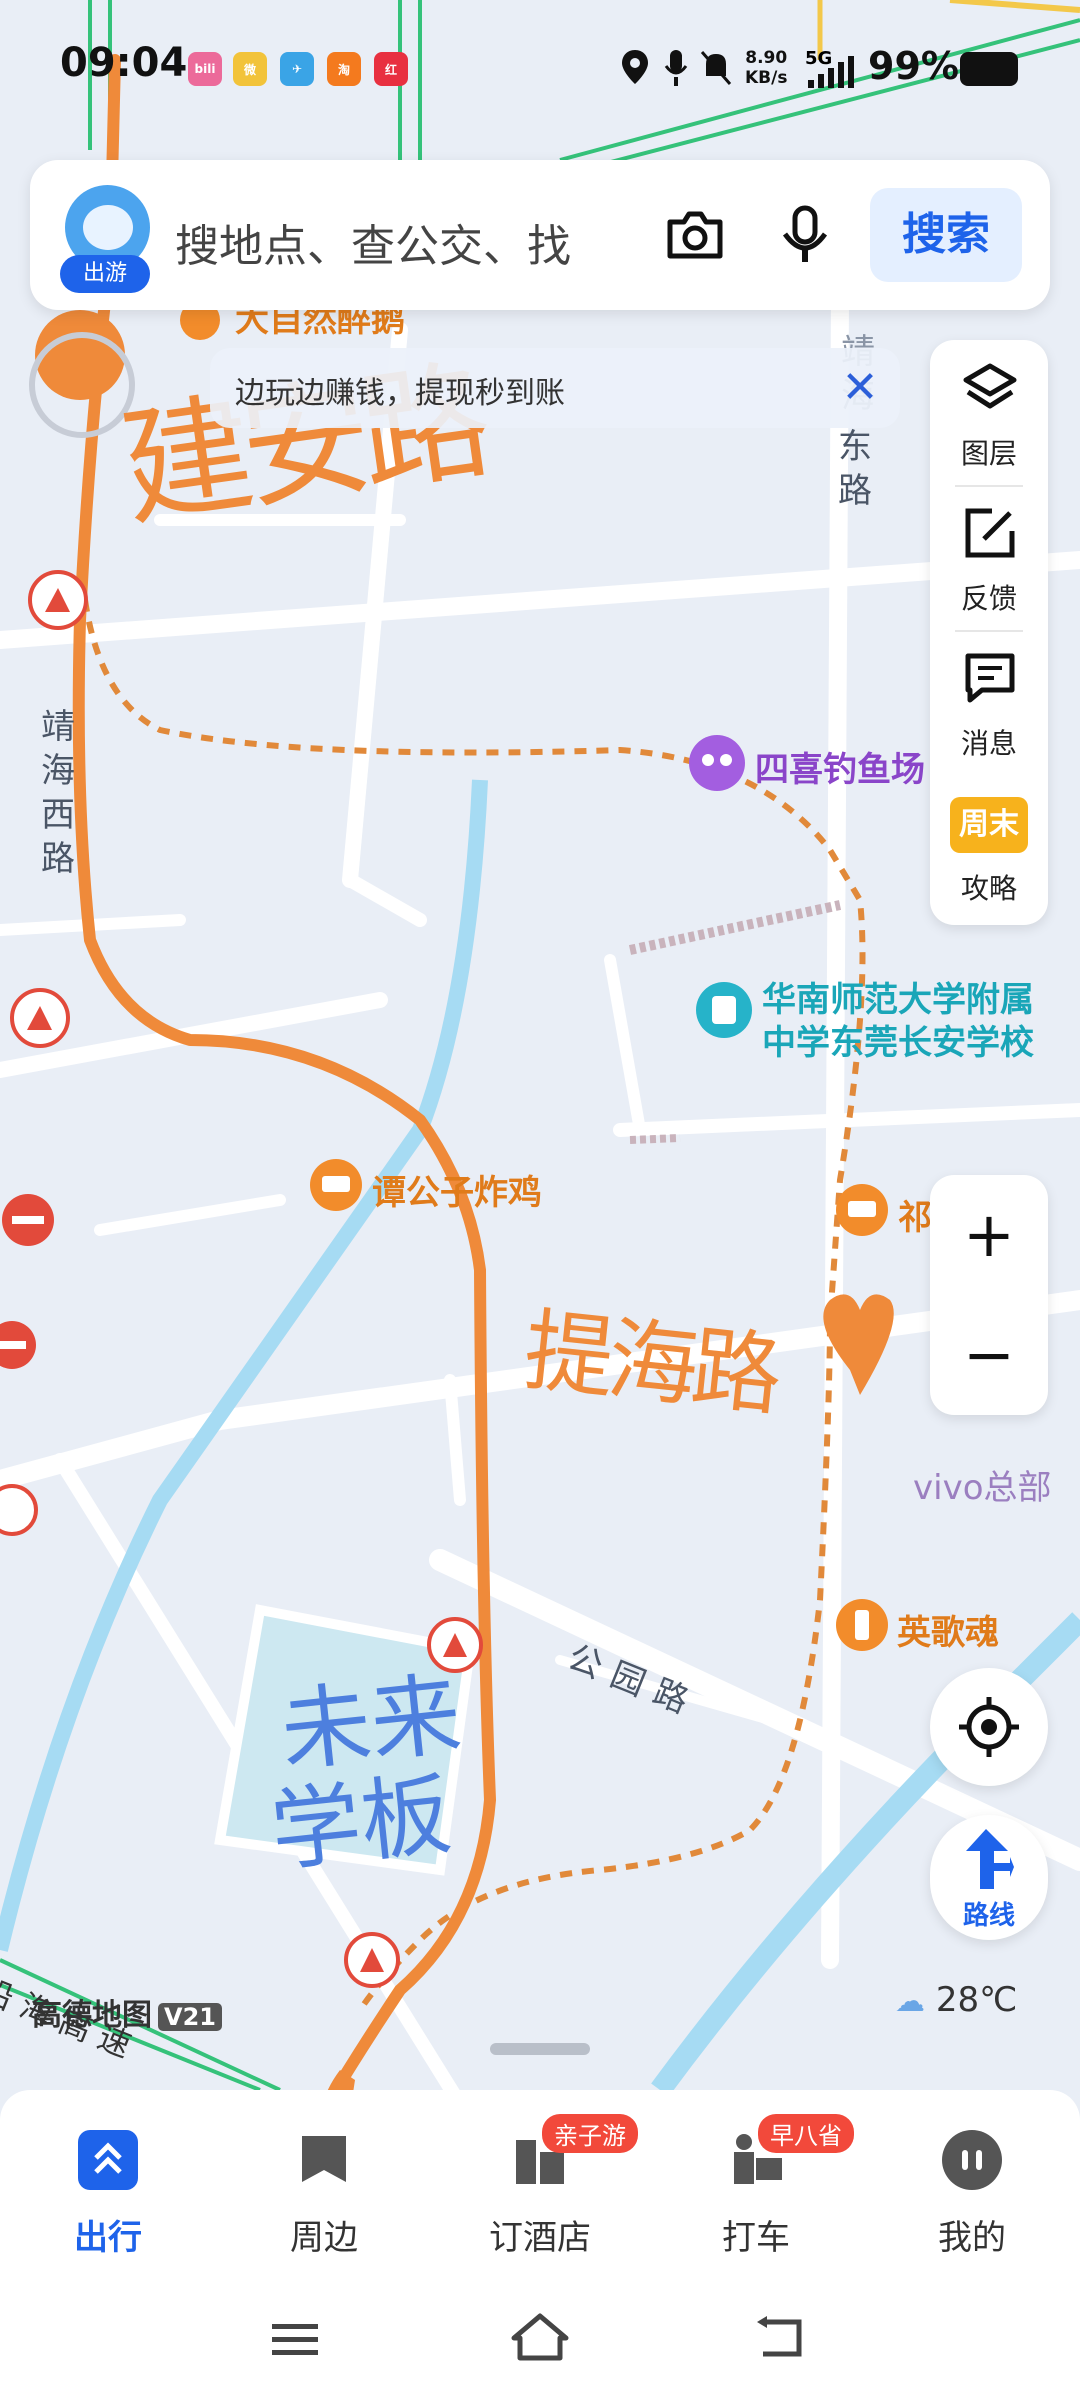  Describe the element at coordinates (108, 2195) in the screenshot. I see `nav-travel: 出行` at that location.